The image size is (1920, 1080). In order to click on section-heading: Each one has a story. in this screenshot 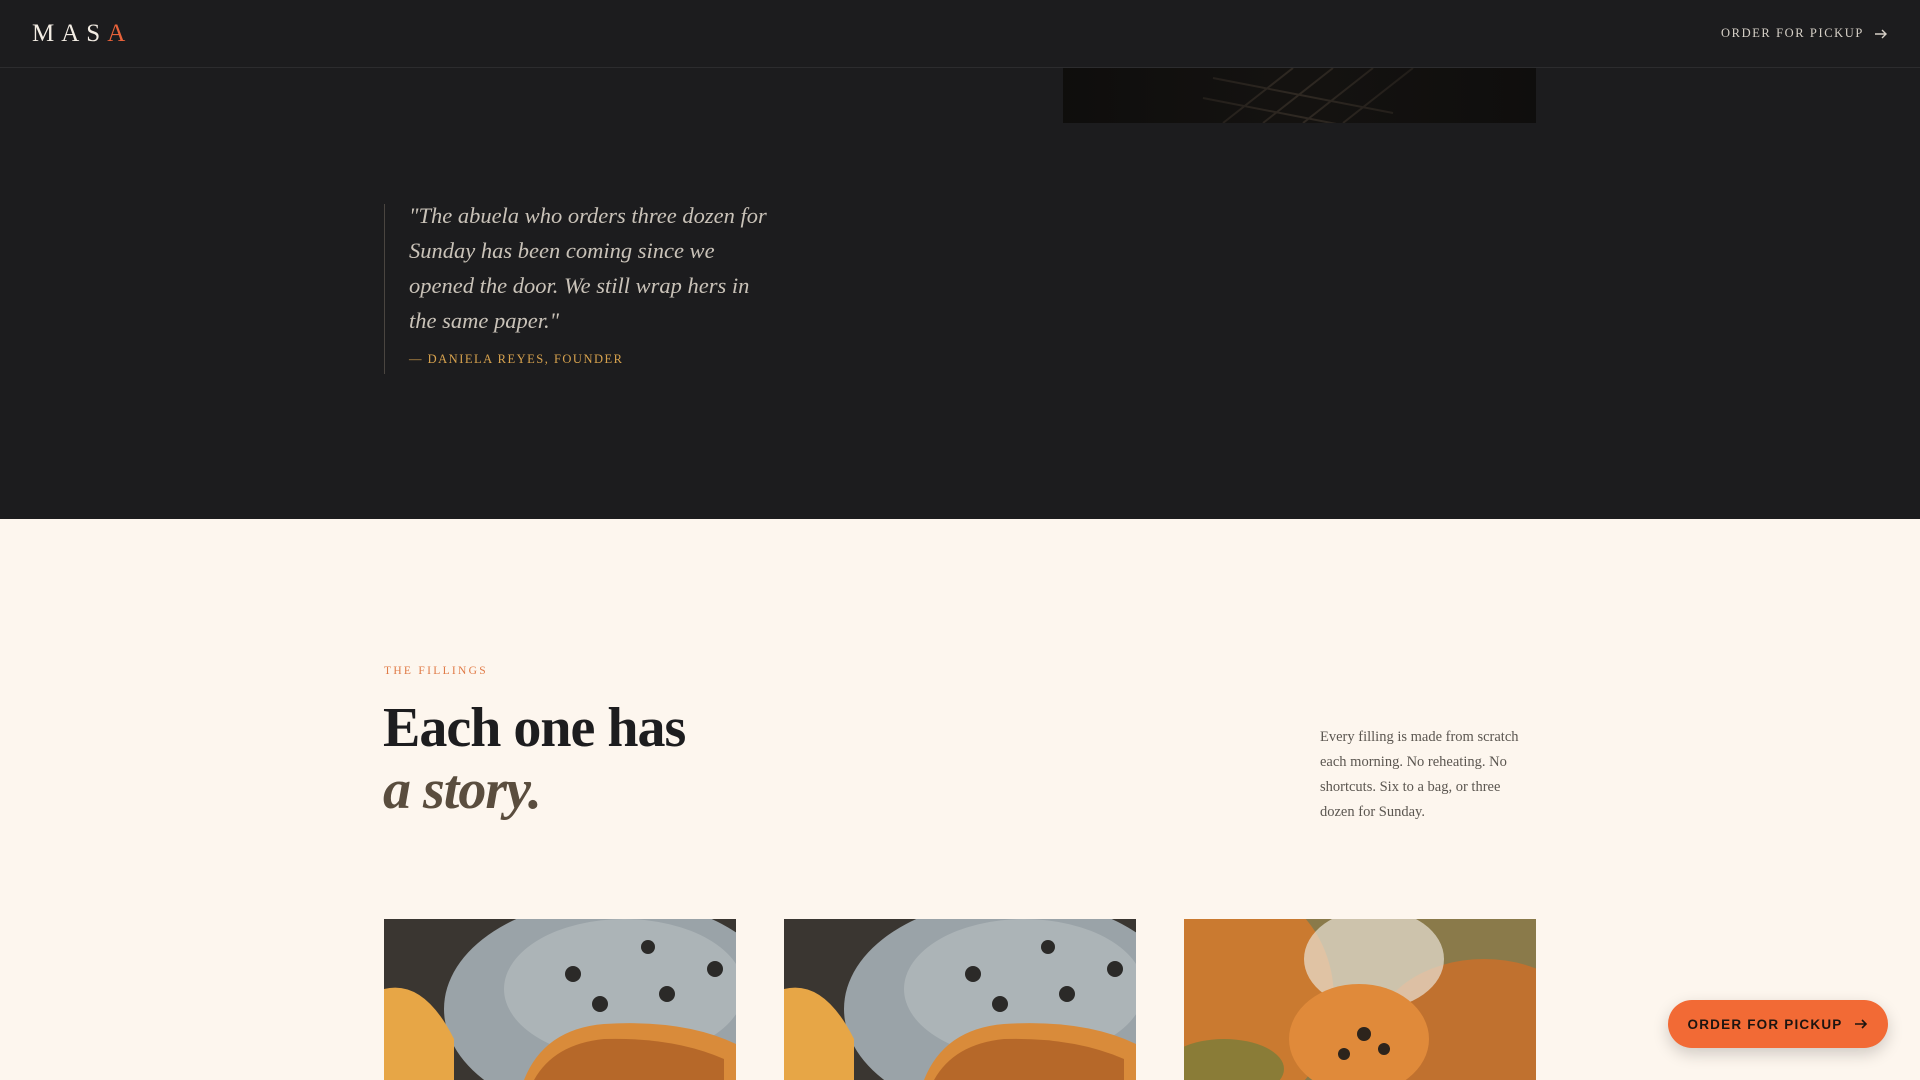, I will do `click(534, 759)`.